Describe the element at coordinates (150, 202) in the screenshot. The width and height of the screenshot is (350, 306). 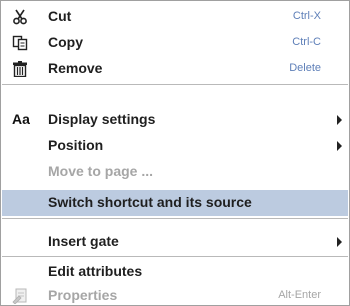
I see `menu-item-label: Switch shortcut and its source` at that location.